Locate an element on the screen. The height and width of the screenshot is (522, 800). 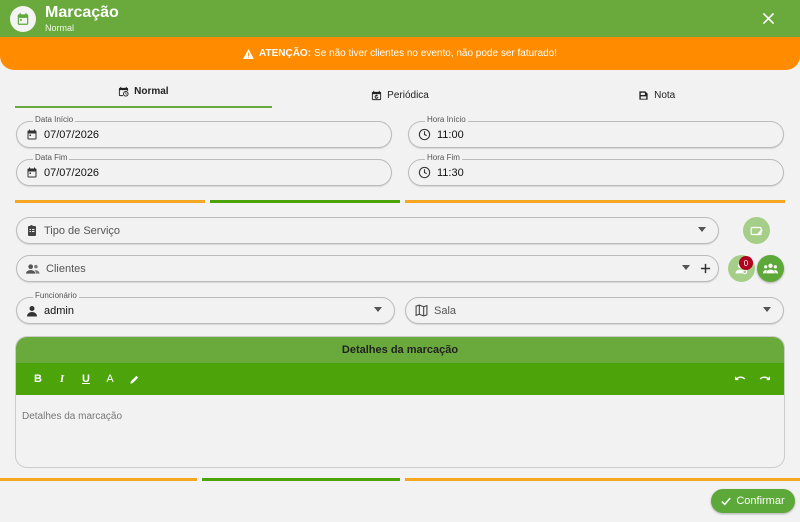
close-icon is located at coordinates (768, 18).